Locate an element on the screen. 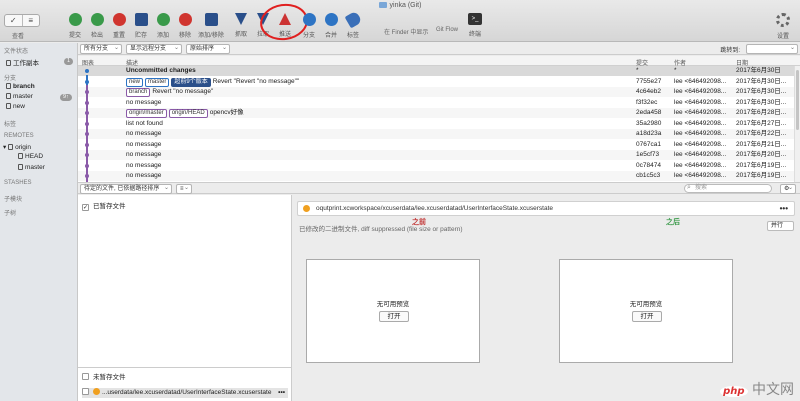 The image size is (800, 401). terminal-button: >_ 终端 is located at coordinates (475, 25).